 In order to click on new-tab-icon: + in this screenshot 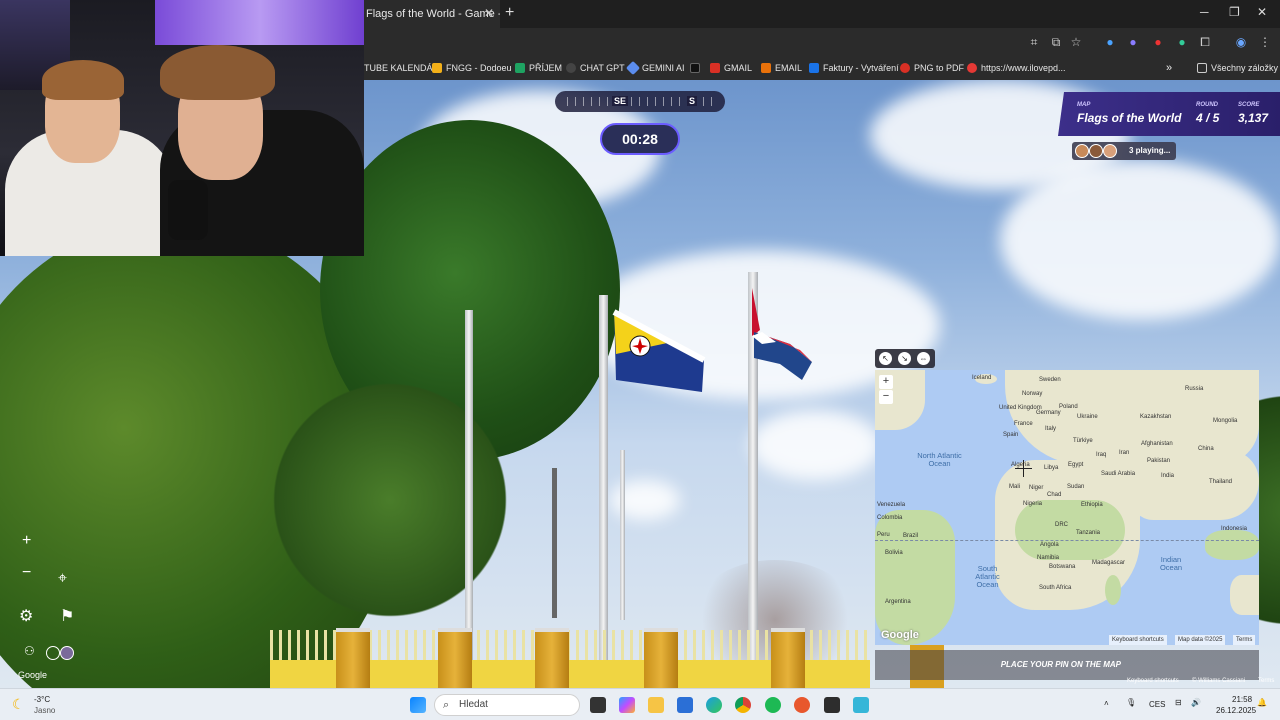, I will do `click(509, 13)`.